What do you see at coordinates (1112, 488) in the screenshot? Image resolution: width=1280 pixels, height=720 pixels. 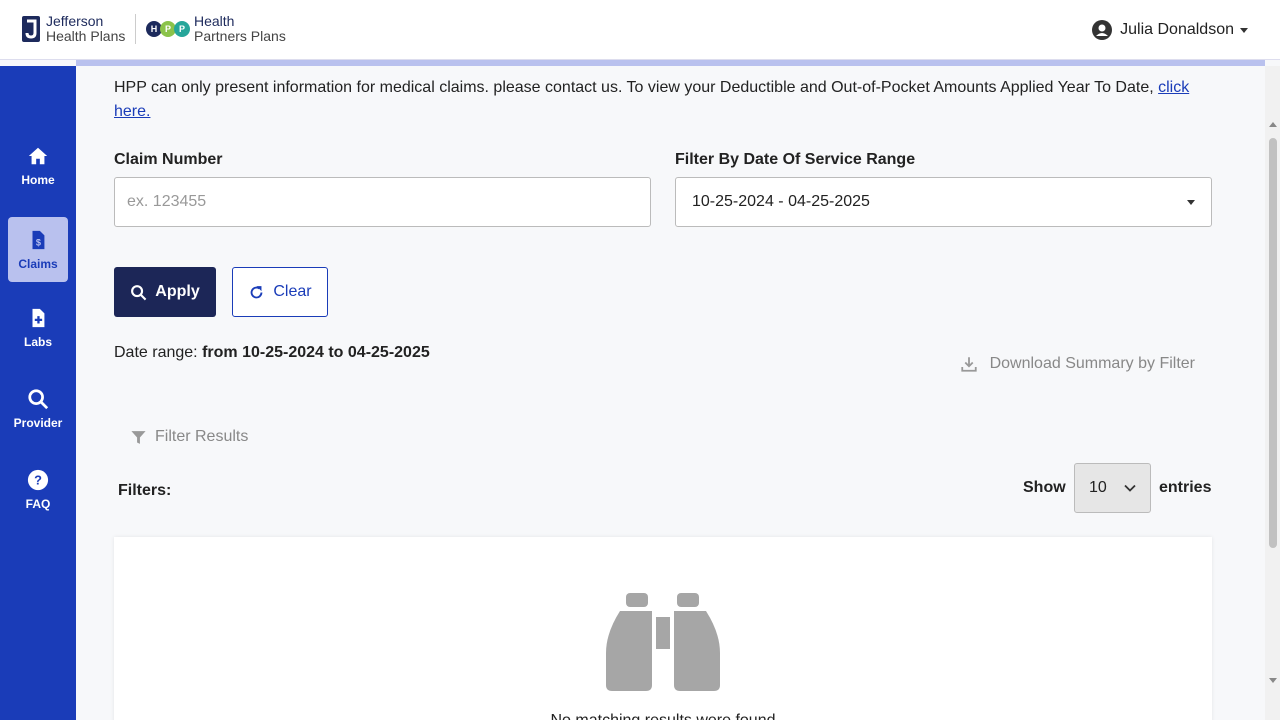 I see `entries-per-page-select: 10` at bounding box center [1112, 488].